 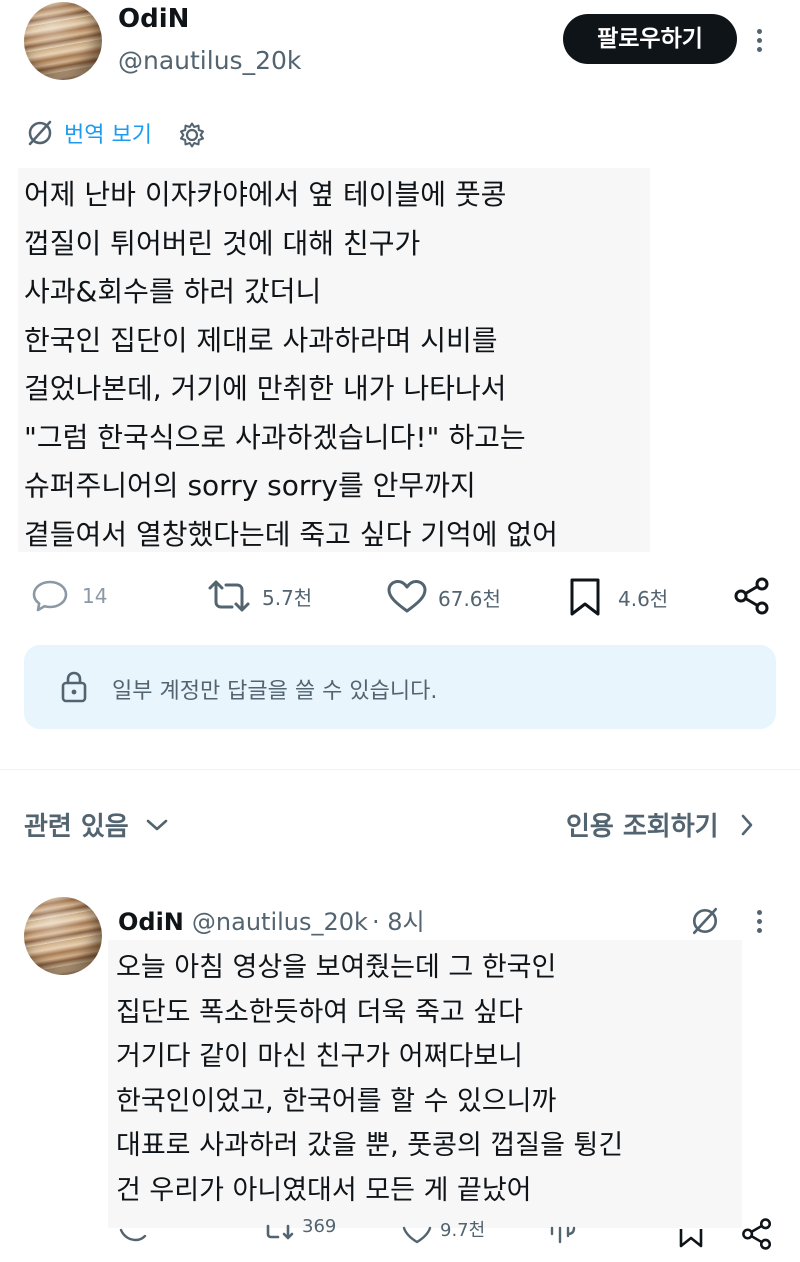 What do you see at coordinates (153, 19) in the screenshot?
I see `author-name: OdiN` at bounding box center [153, 19].